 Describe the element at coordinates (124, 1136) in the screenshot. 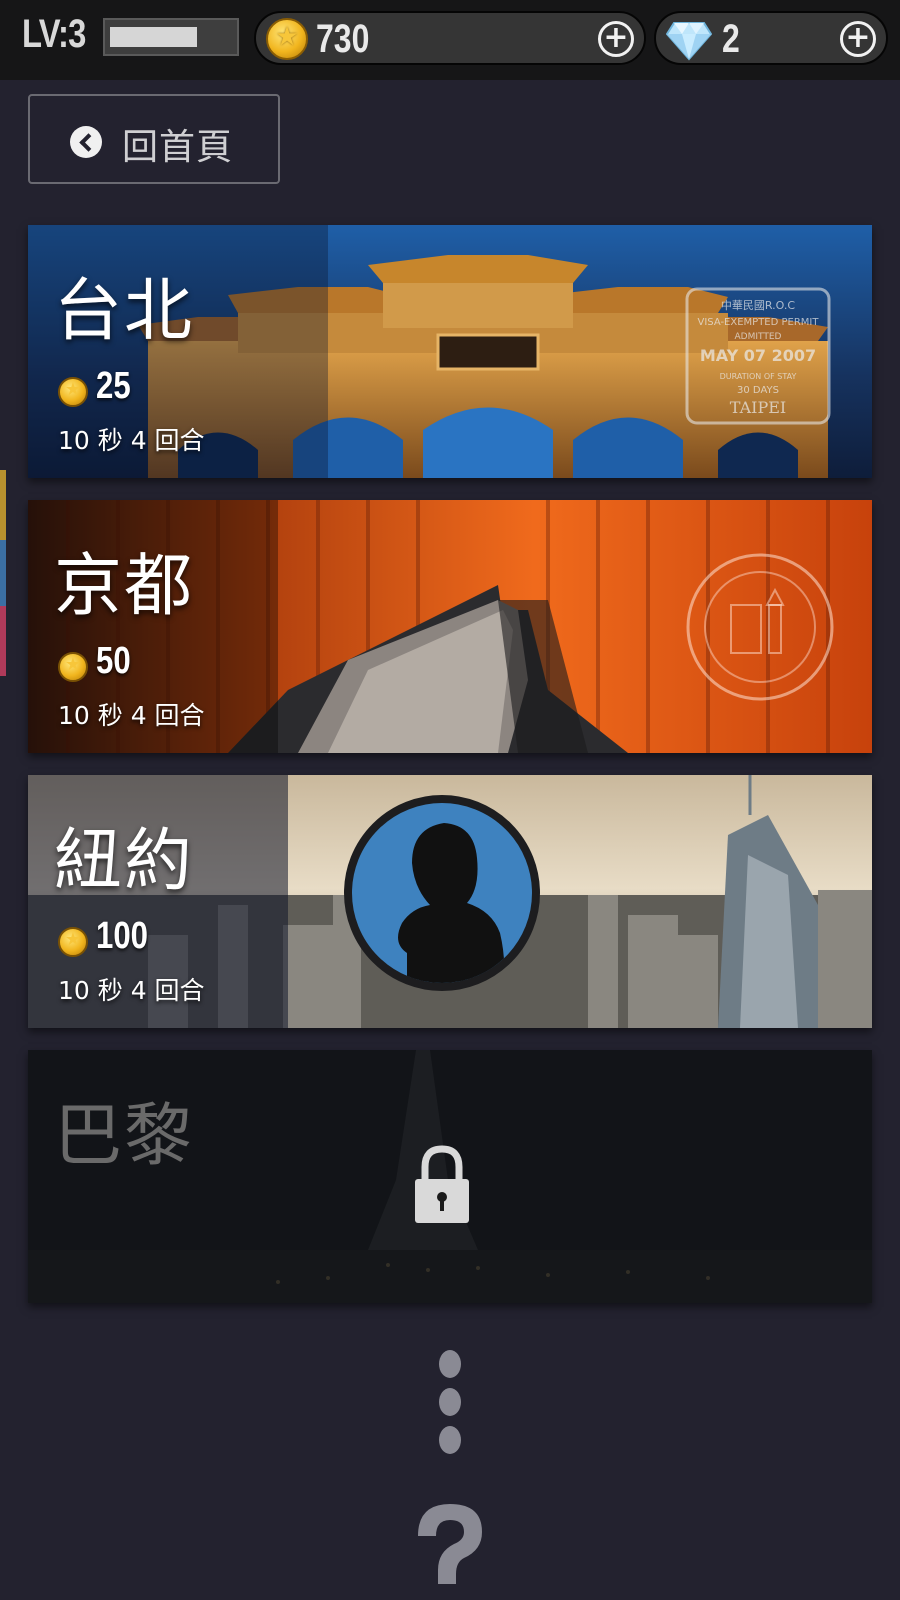

I see `city-name: 巴黎` at that location.